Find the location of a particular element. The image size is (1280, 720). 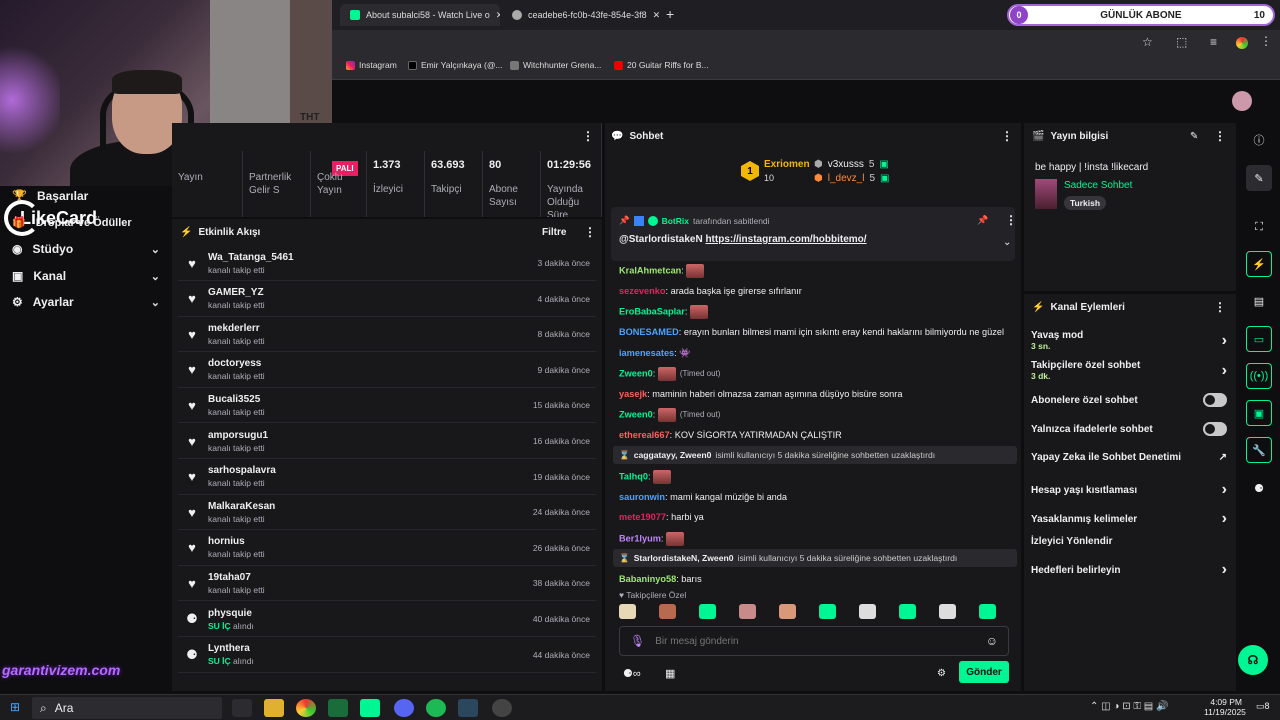

activity-row: ♥ GAMER_YZ kanalı takip etti 4 dakika önce is located at coordinates (387, 299).